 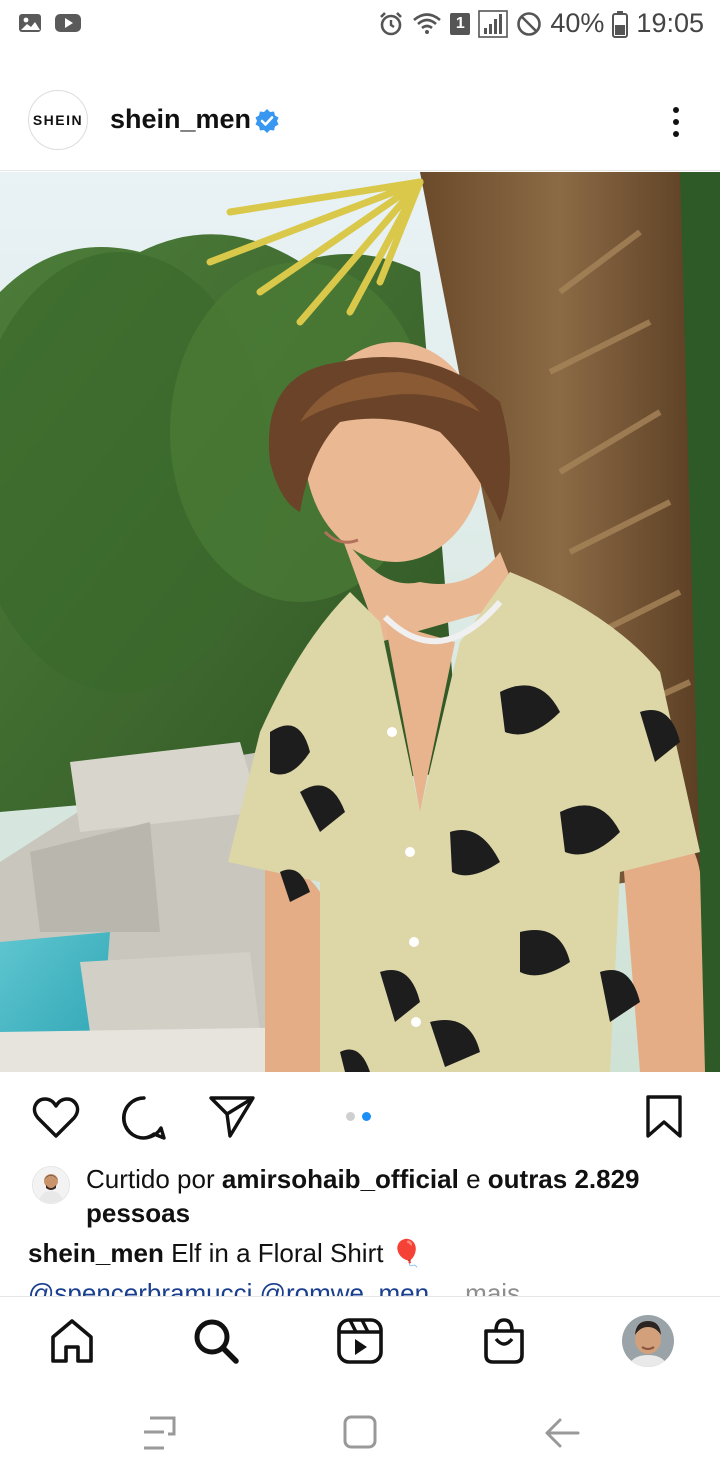 I want to click on shop-icon, so click(x=504, y=1341).